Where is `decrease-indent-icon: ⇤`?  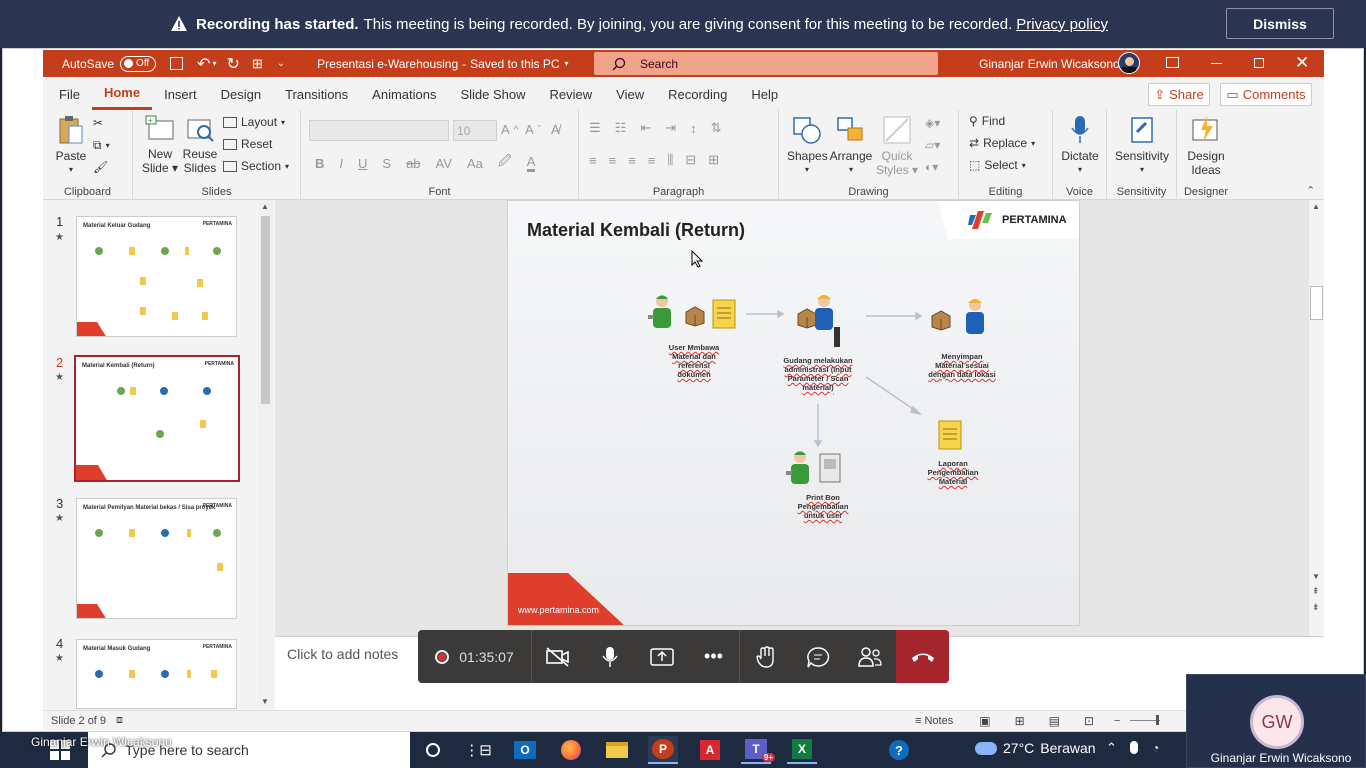 decrease-indent-icon: ⇤ is located at coordinates (645, 128).